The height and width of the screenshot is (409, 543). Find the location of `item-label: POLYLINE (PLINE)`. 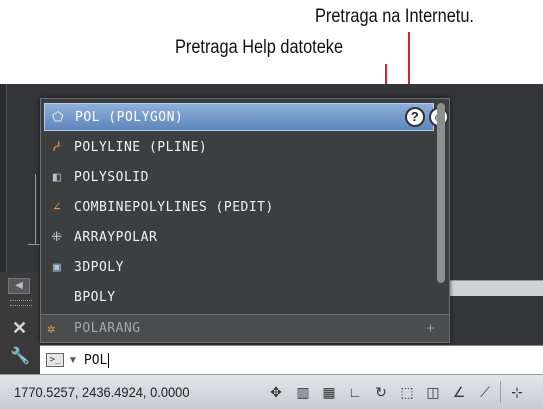

item-label: POLYLINE (PLINE) is located at coordinates (141, 147).